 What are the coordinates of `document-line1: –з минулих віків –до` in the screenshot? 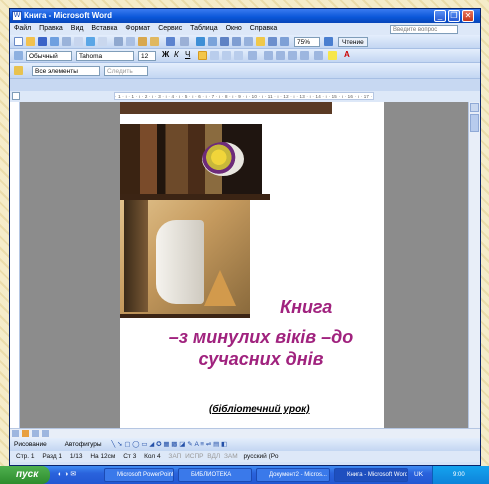 It's located at (261, 337).